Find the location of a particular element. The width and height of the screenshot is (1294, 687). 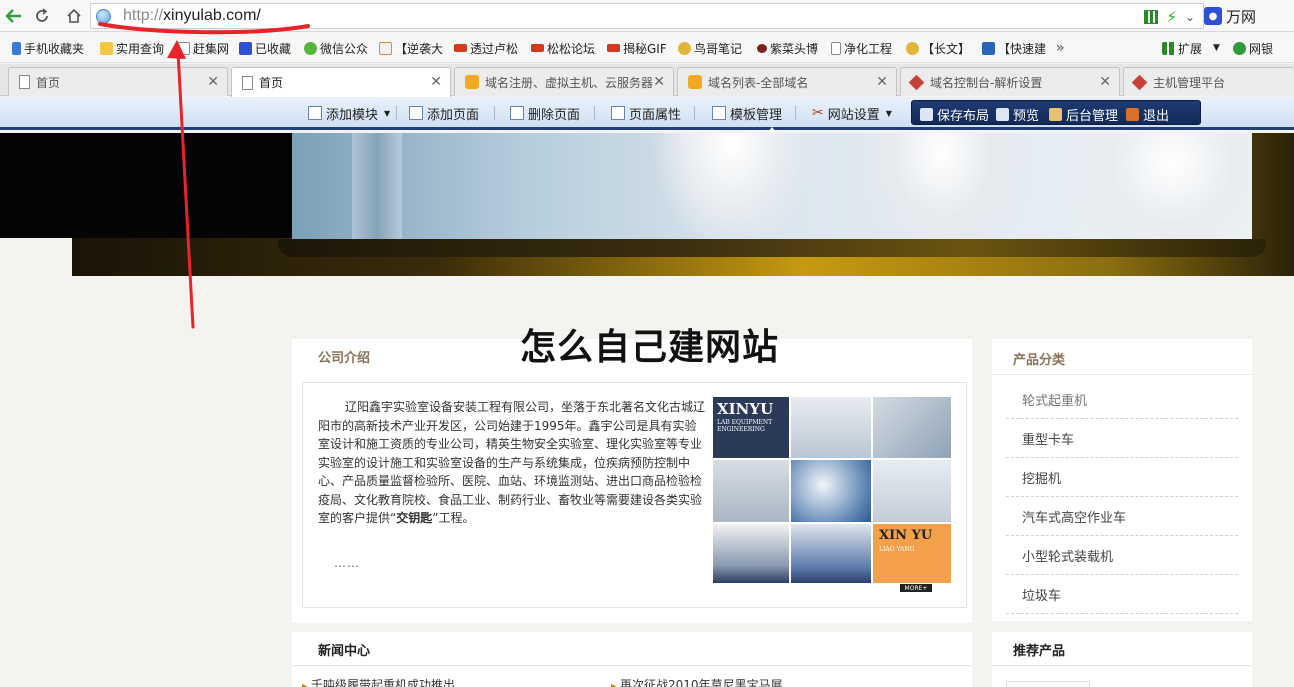

tab-domain-list: 域名列表-全部域名 ✕ is located at coordinates (787, 81).